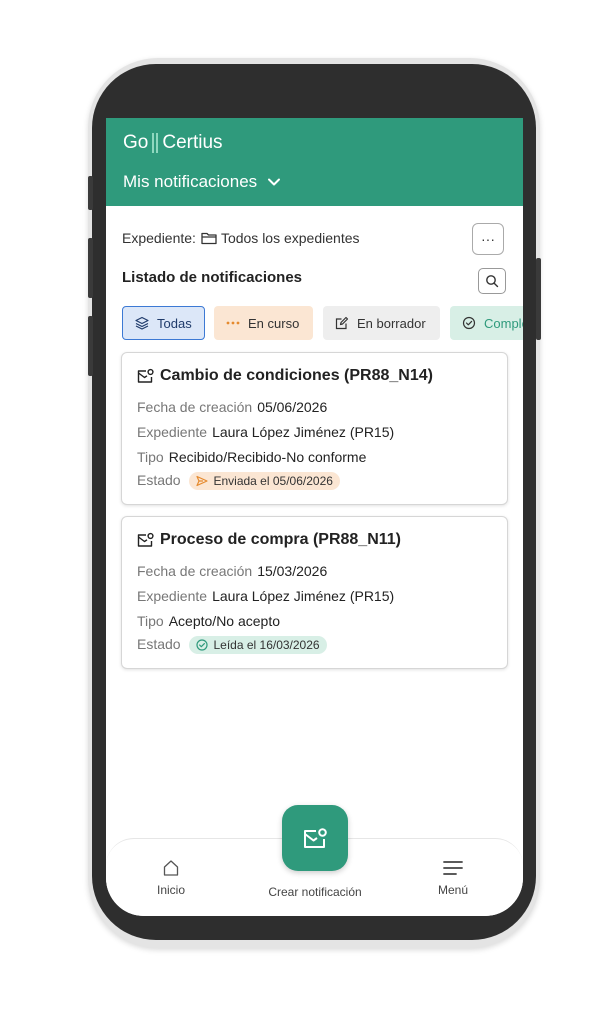  I want to click on nav-menu-label: Menú, so click(453, 890).